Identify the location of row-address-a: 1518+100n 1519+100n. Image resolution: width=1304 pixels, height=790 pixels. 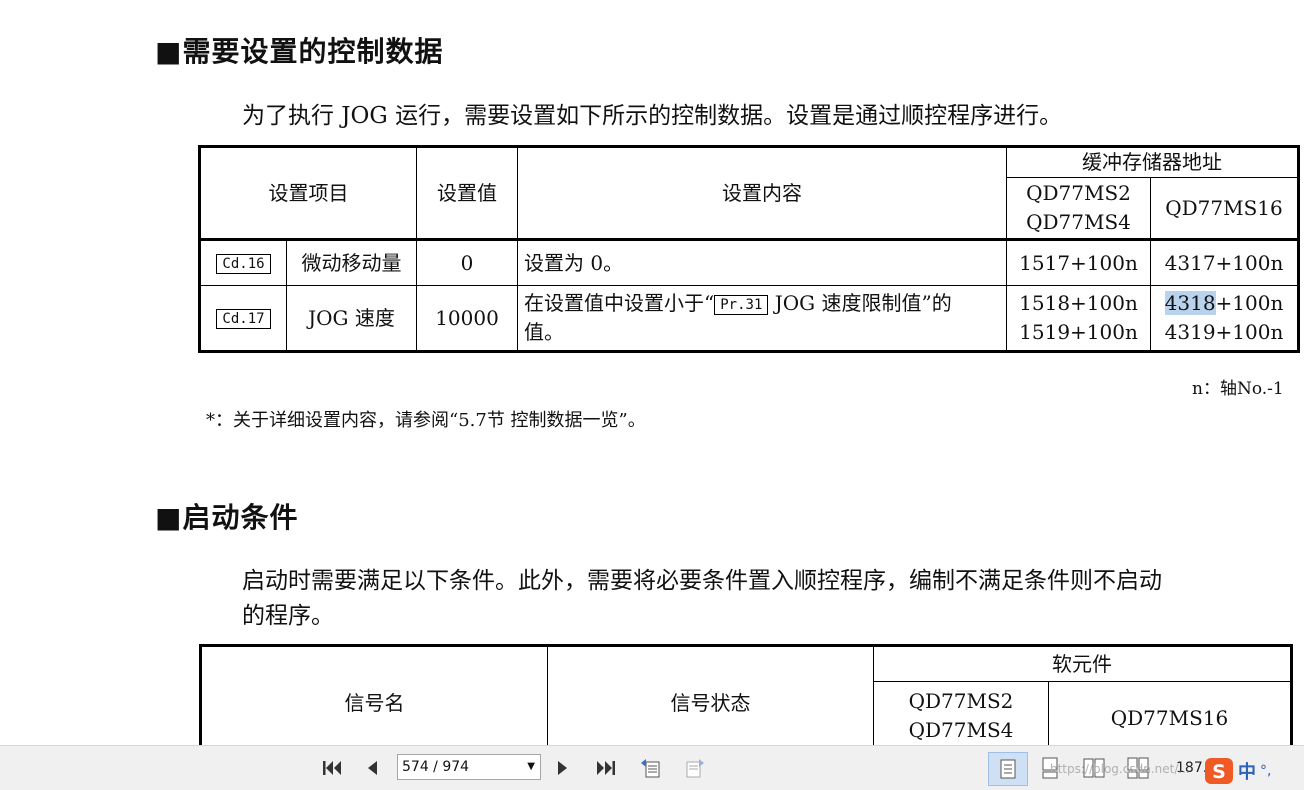
(1078, 318).